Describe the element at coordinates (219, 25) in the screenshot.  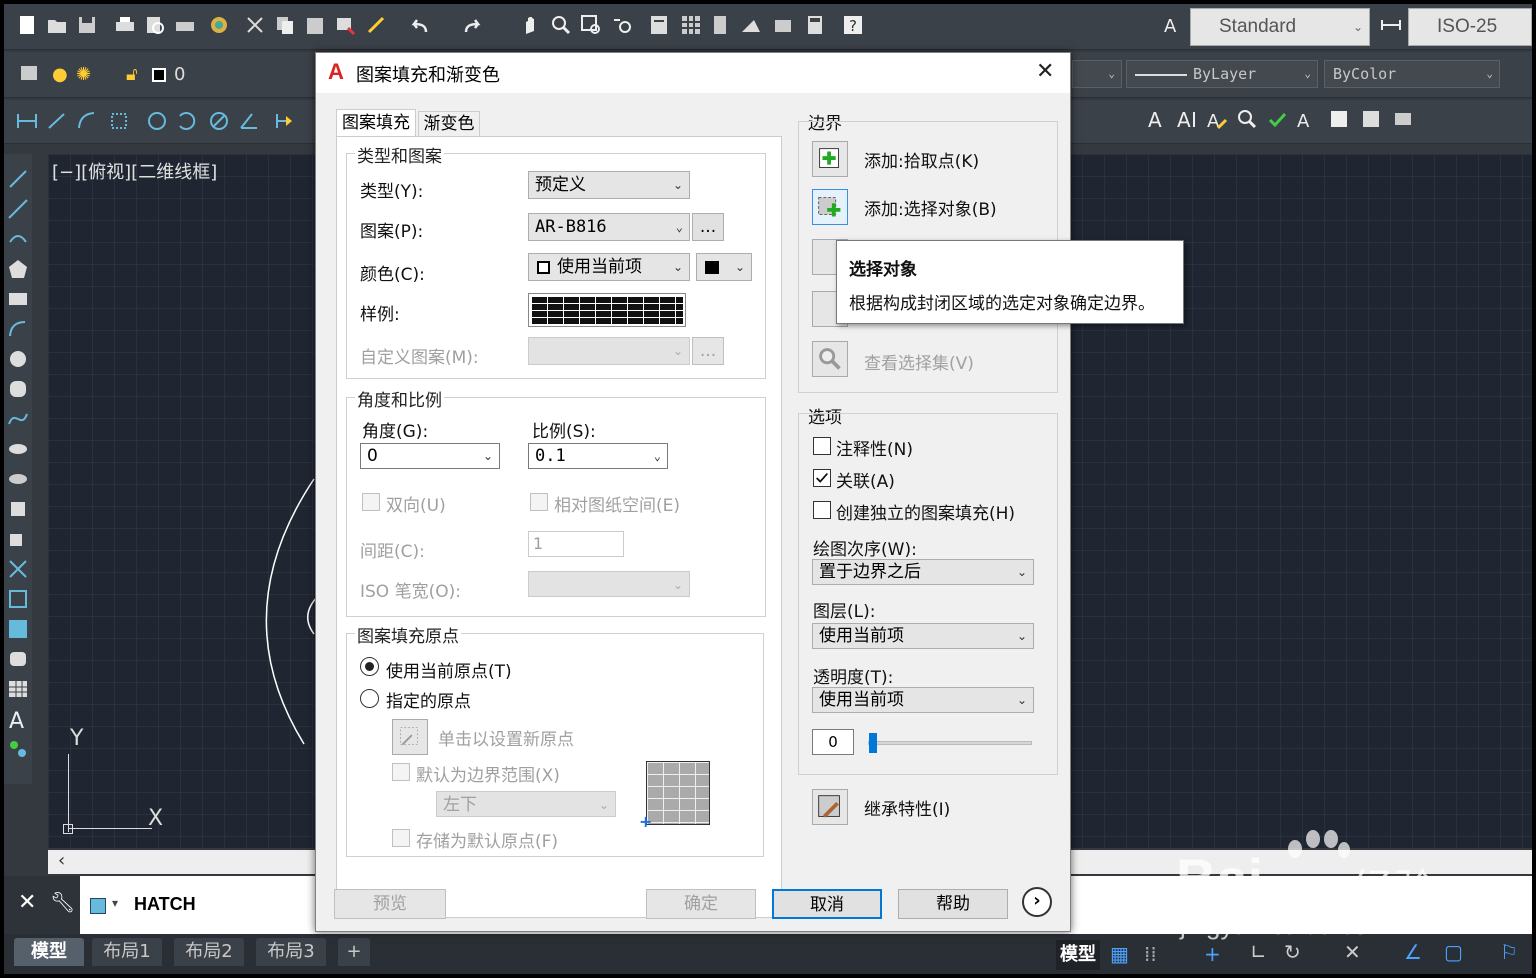
I see `3d-dwf-icon` at that location.